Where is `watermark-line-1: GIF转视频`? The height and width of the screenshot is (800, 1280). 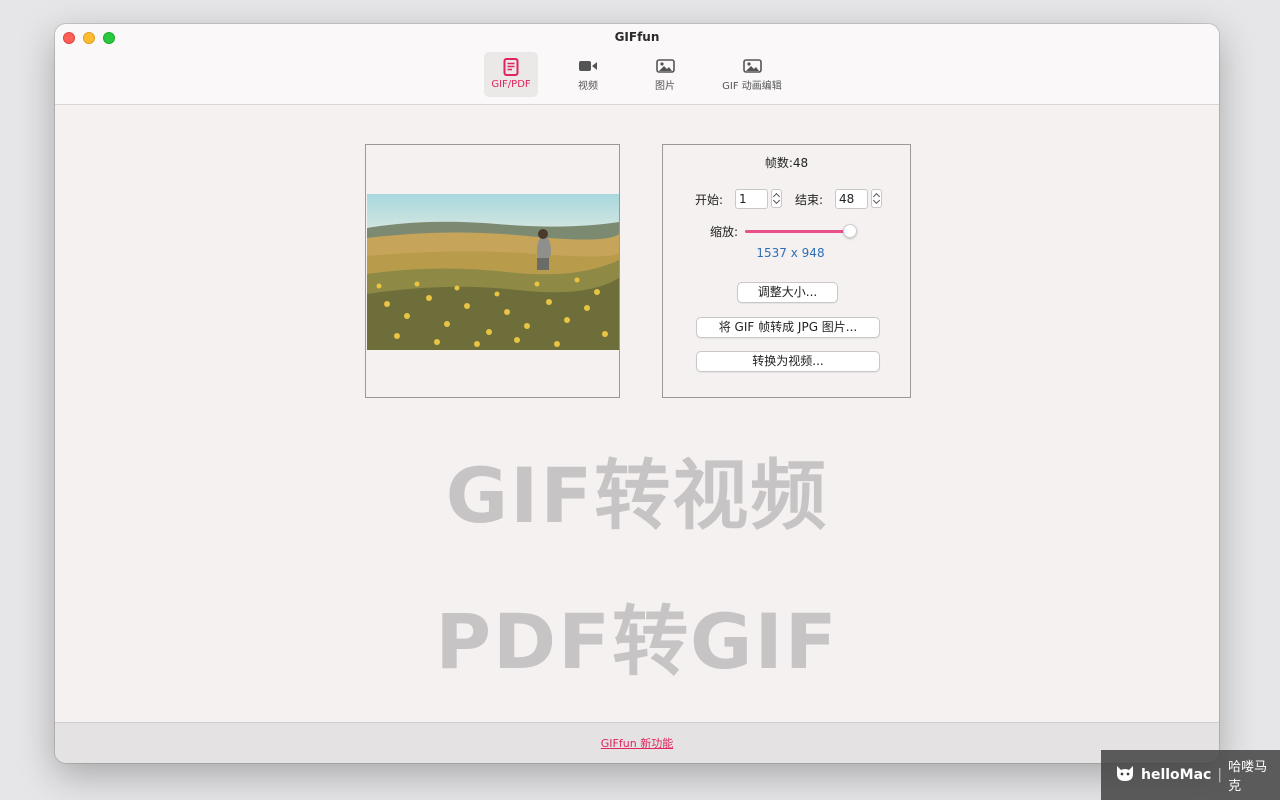
watermark-line-1: GIF转视频 is located at coordinates (637, 495).